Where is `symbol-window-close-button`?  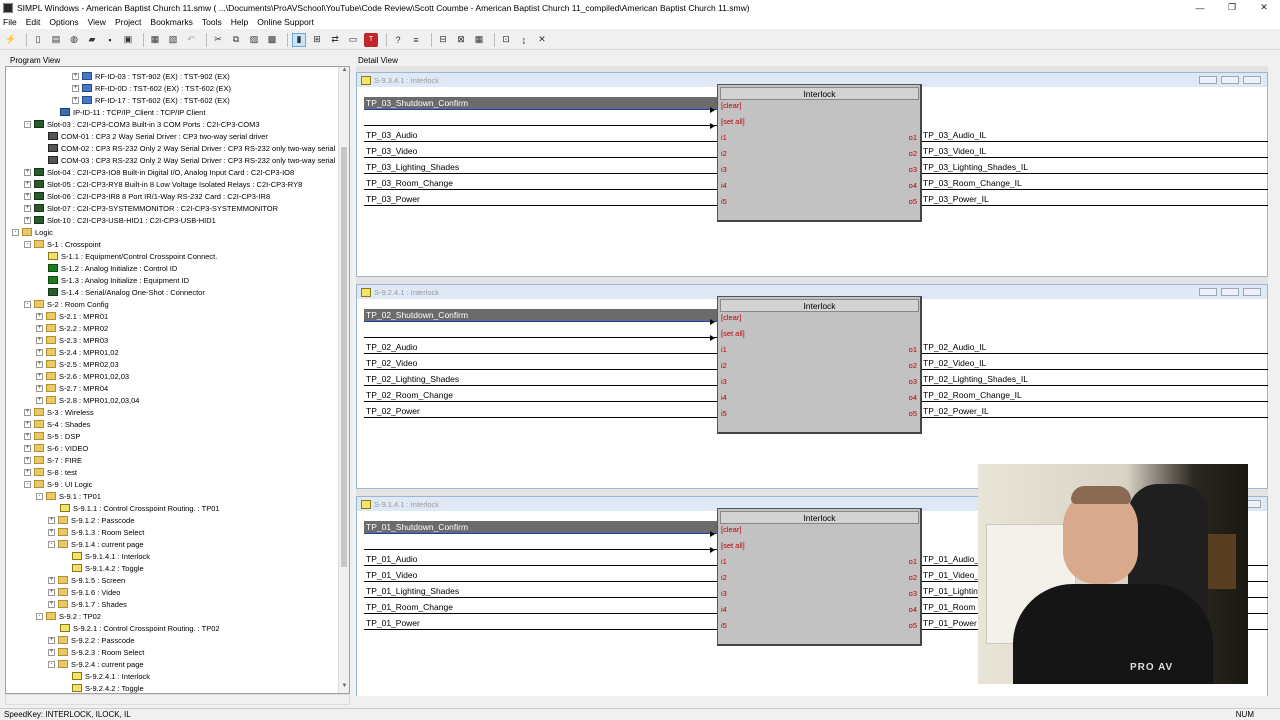
symbol-window-close-button is located at coordinates (1252, 80).